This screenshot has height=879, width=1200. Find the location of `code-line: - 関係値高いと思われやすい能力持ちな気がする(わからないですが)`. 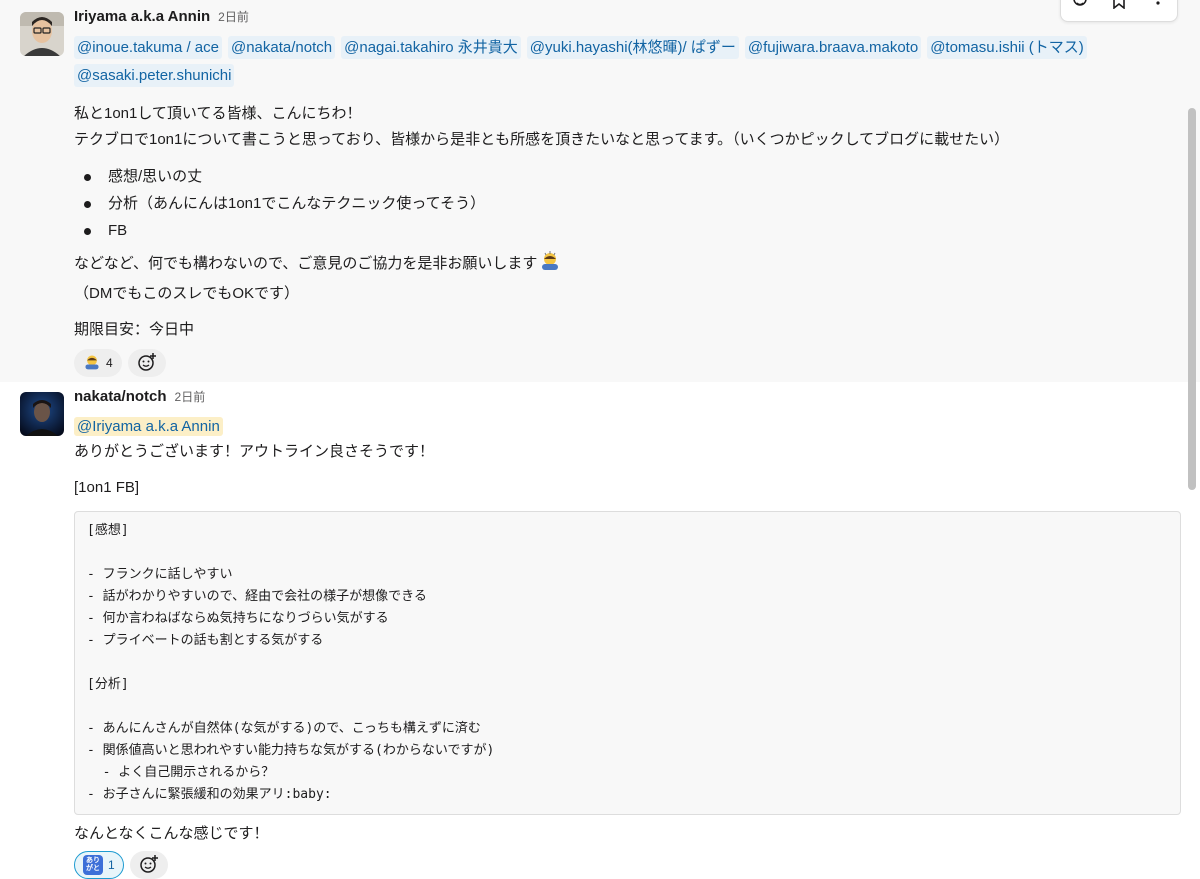

code-line: - 関係値高いと思われやすい能力持ちな気がする(わからないですが) is located at coordinates (291, 750).